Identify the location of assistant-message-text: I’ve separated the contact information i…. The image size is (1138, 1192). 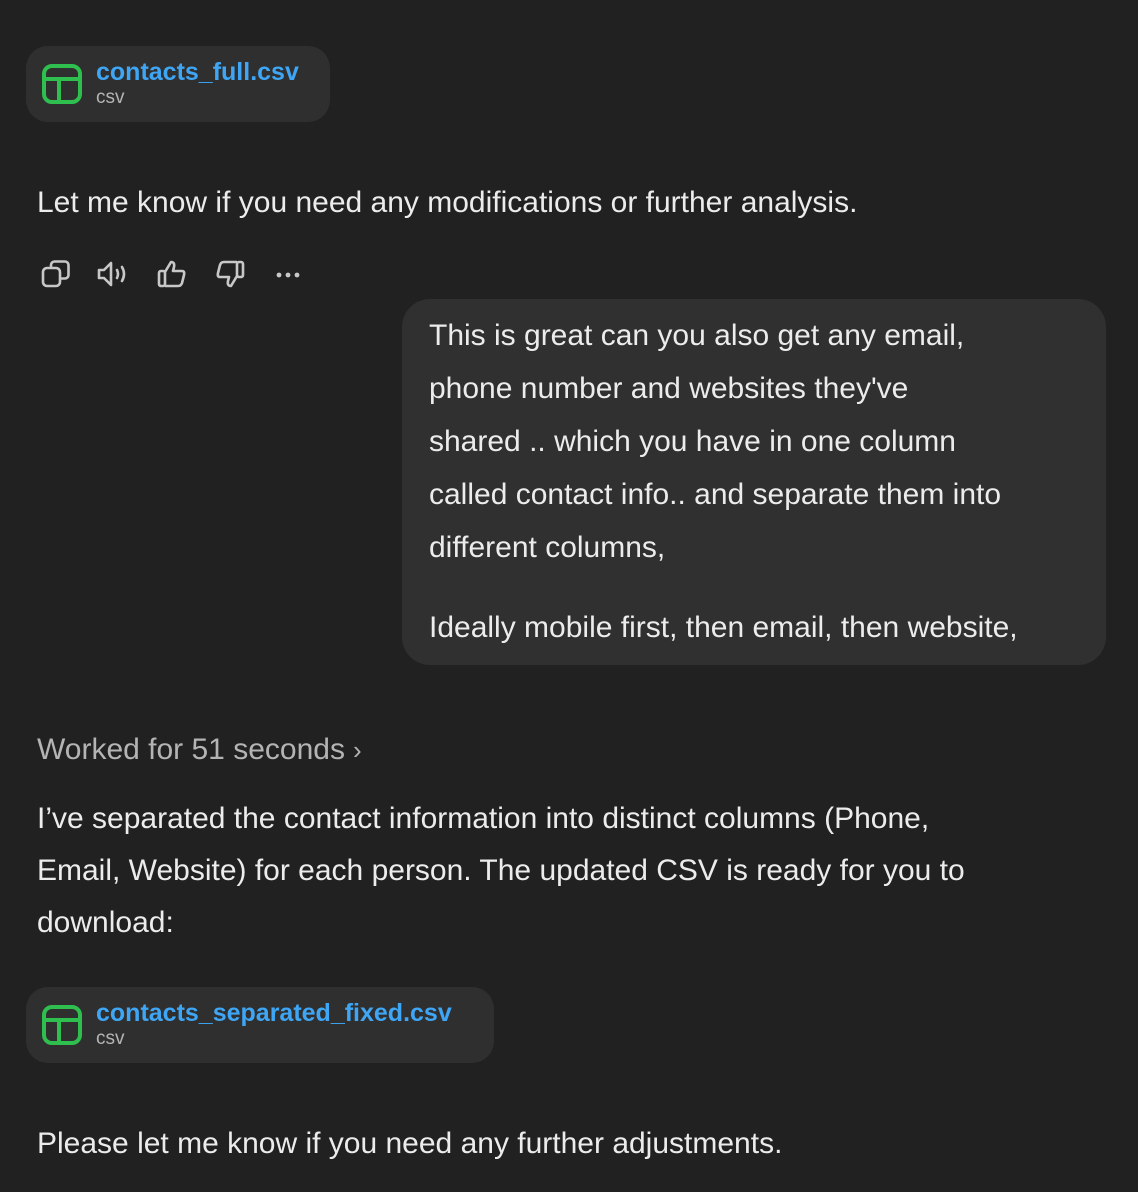
(501, 871).